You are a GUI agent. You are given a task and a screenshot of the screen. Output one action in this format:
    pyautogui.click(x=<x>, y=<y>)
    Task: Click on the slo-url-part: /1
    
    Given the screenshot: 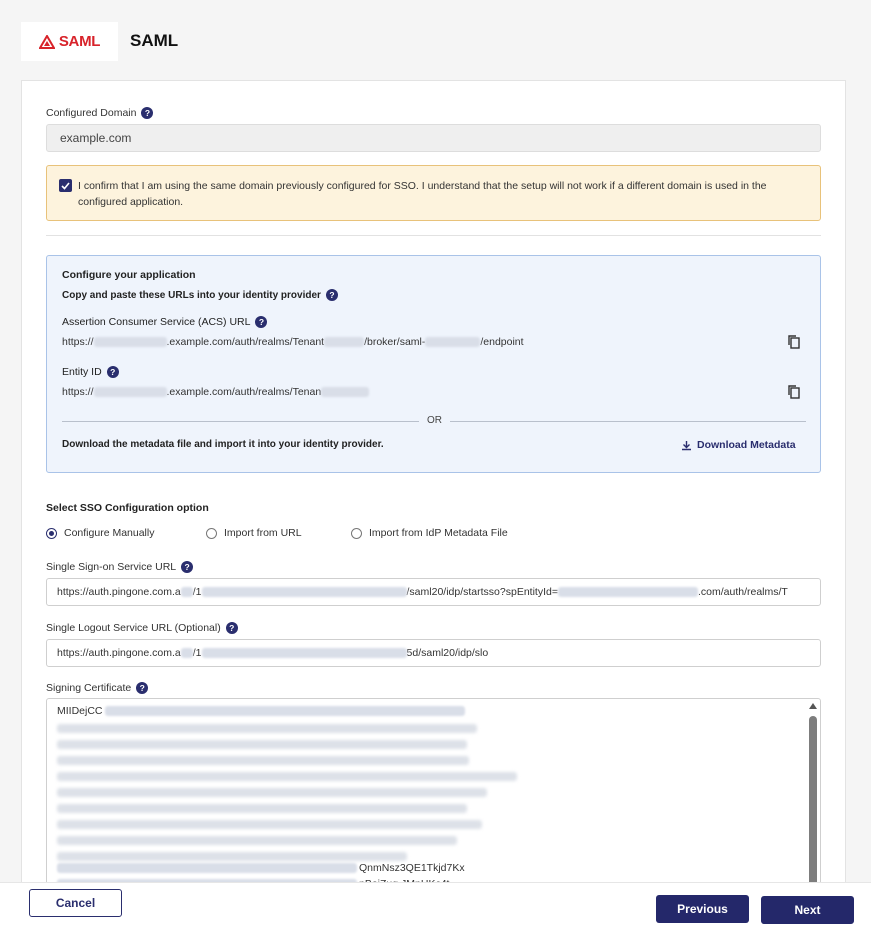 What is the action you would take?
    pyautogui.click(x=197, y=653)
    